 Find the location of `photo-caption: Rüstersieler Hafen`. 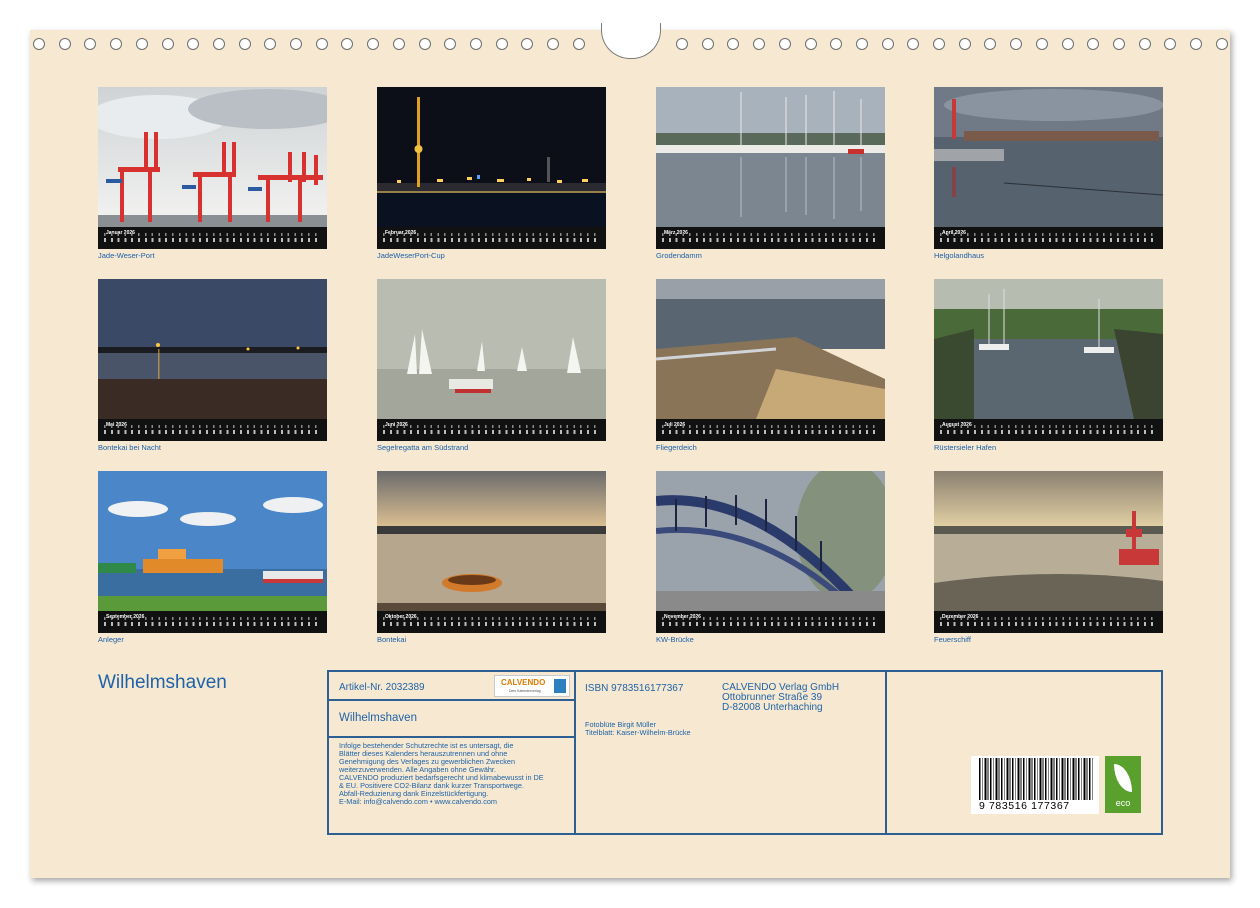

photo-caption: Rüstersieler Hafen is located at coordinates (965, 447).